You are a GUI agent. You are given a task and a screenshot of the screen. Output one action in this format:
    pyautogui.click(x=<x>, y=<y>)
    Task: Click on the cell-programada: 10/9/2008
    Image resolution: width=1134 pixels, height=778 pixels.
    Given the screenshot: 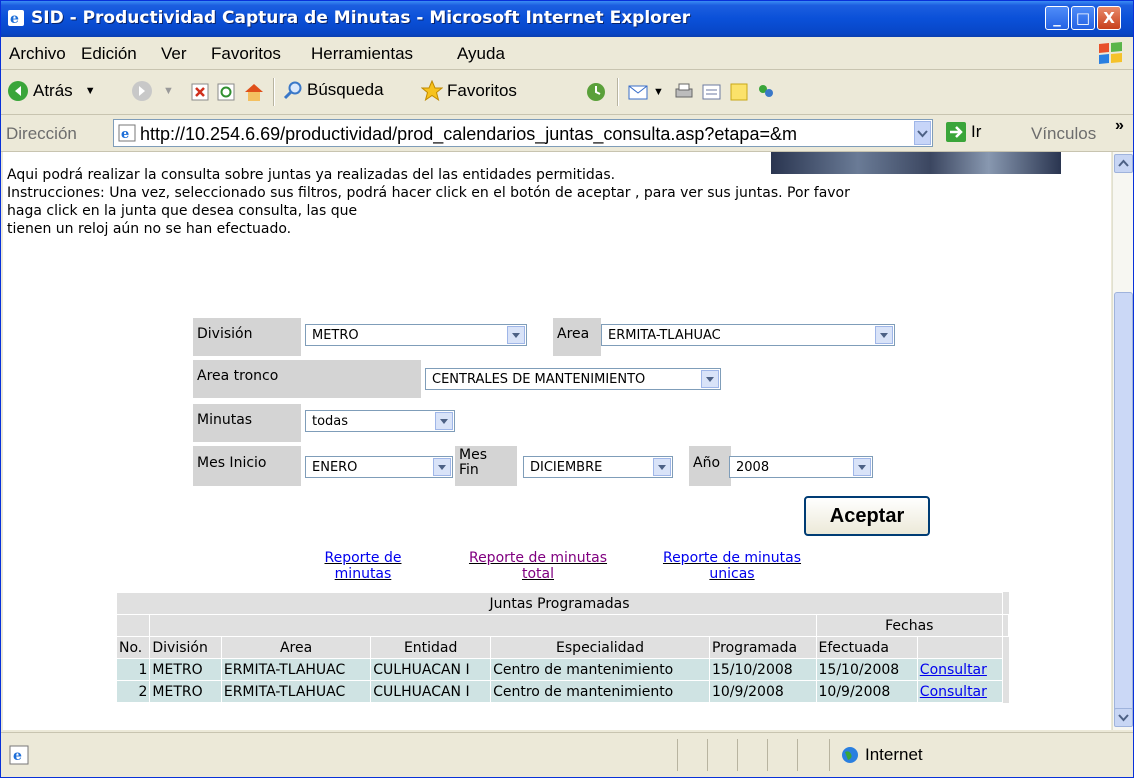 What is the action you would take?
    pyautogui.click(x=762, y=691)
    